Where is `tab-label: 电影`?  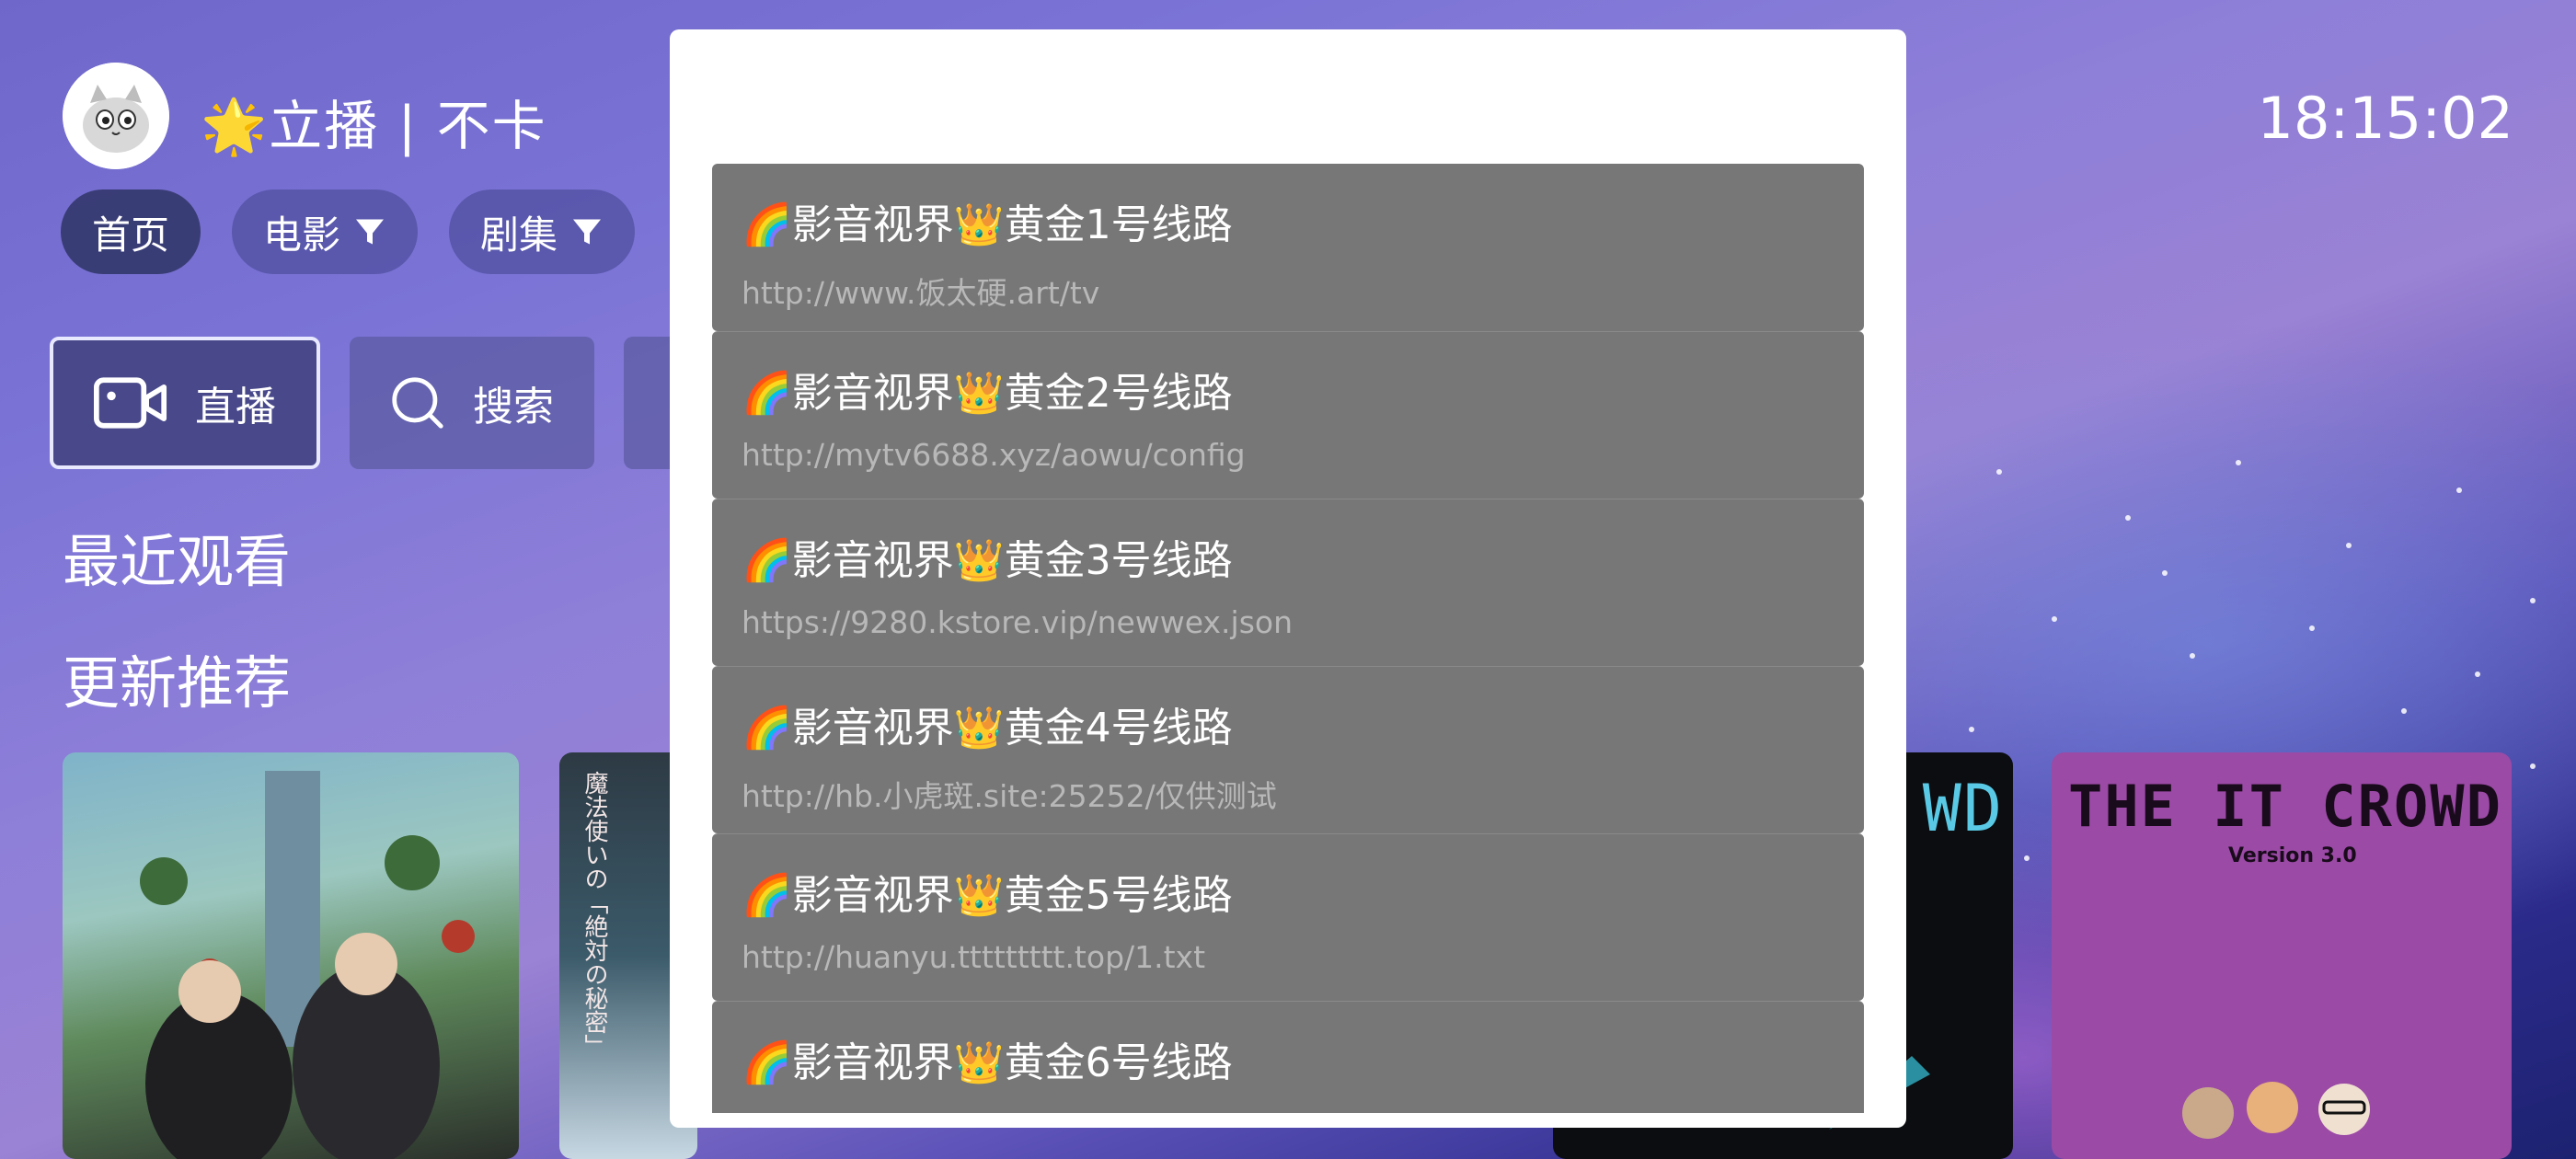
tab-label: 电影 is located at coordinates (302, 235).